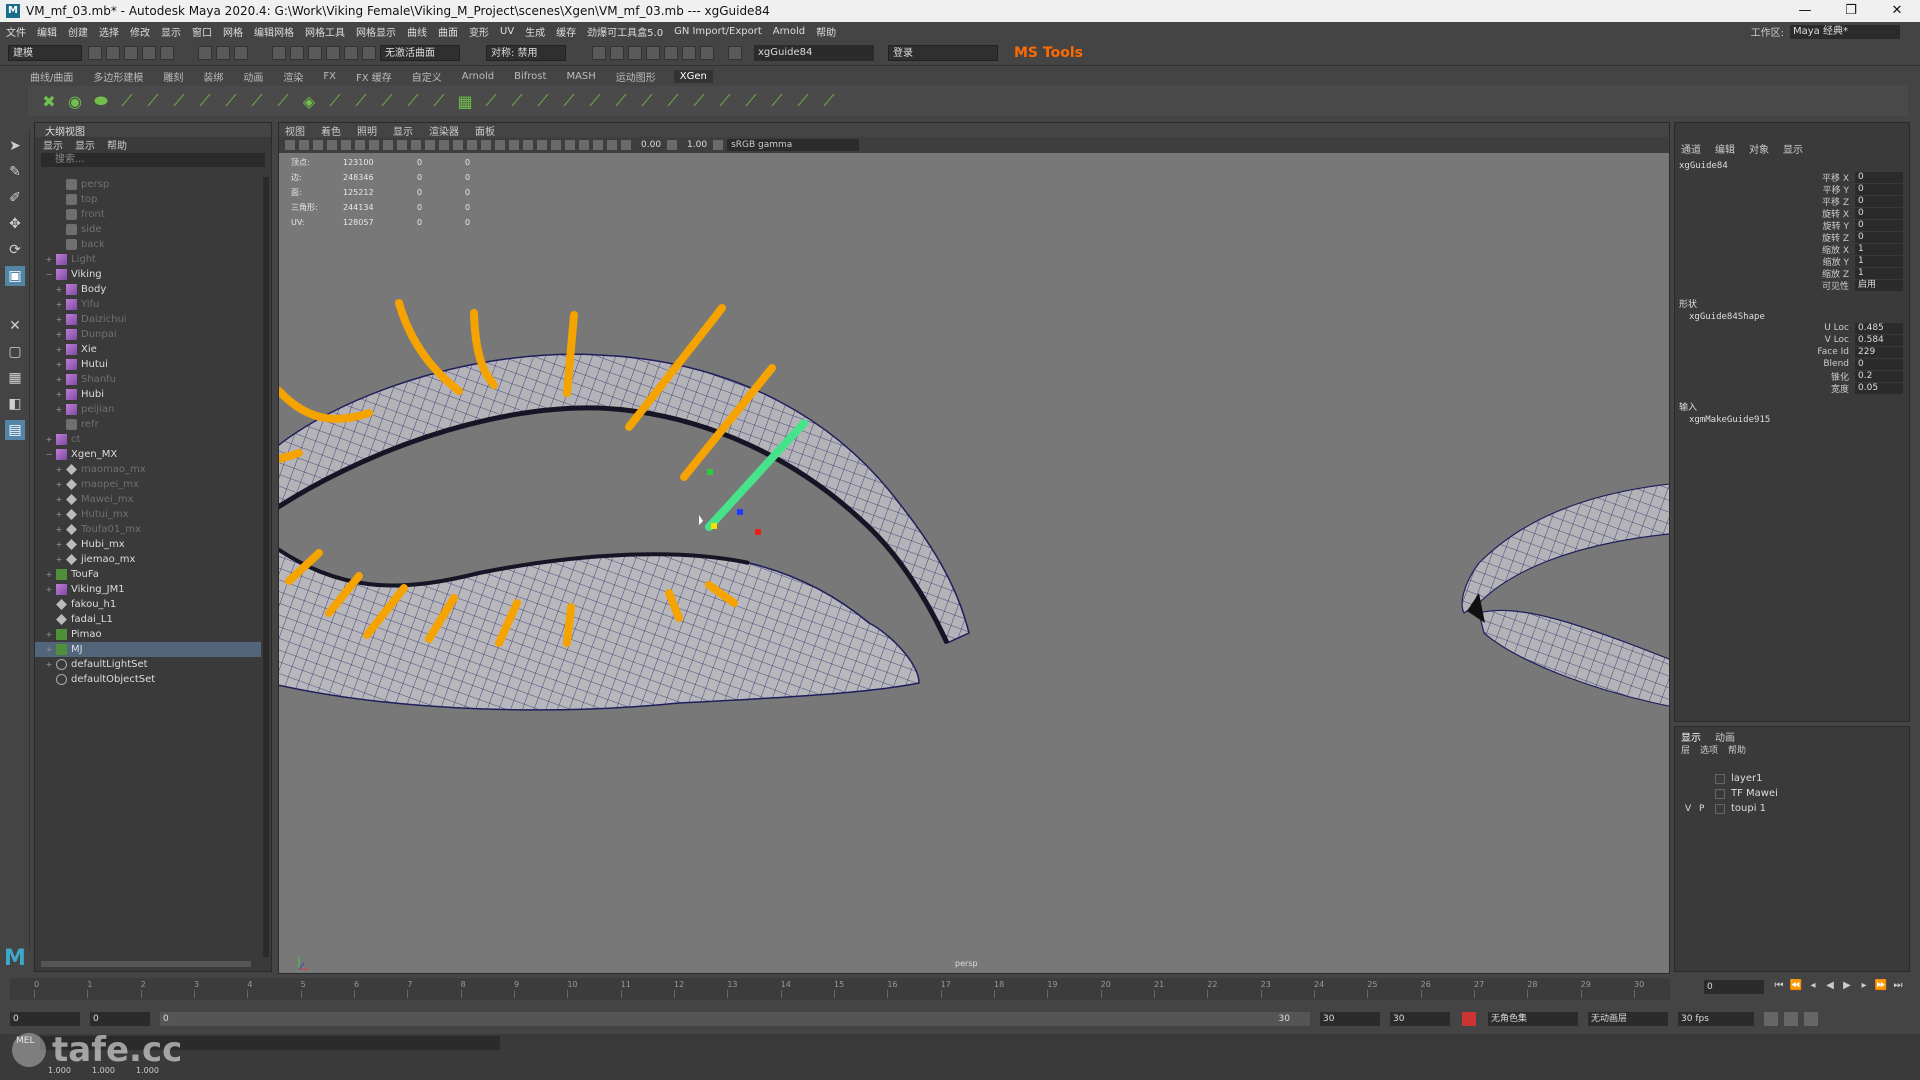  What do you see at coordinates (1691, 149) in the screenshot?
I see `channel-box-menu-item: 通道` at bounding box center [1691, 149].